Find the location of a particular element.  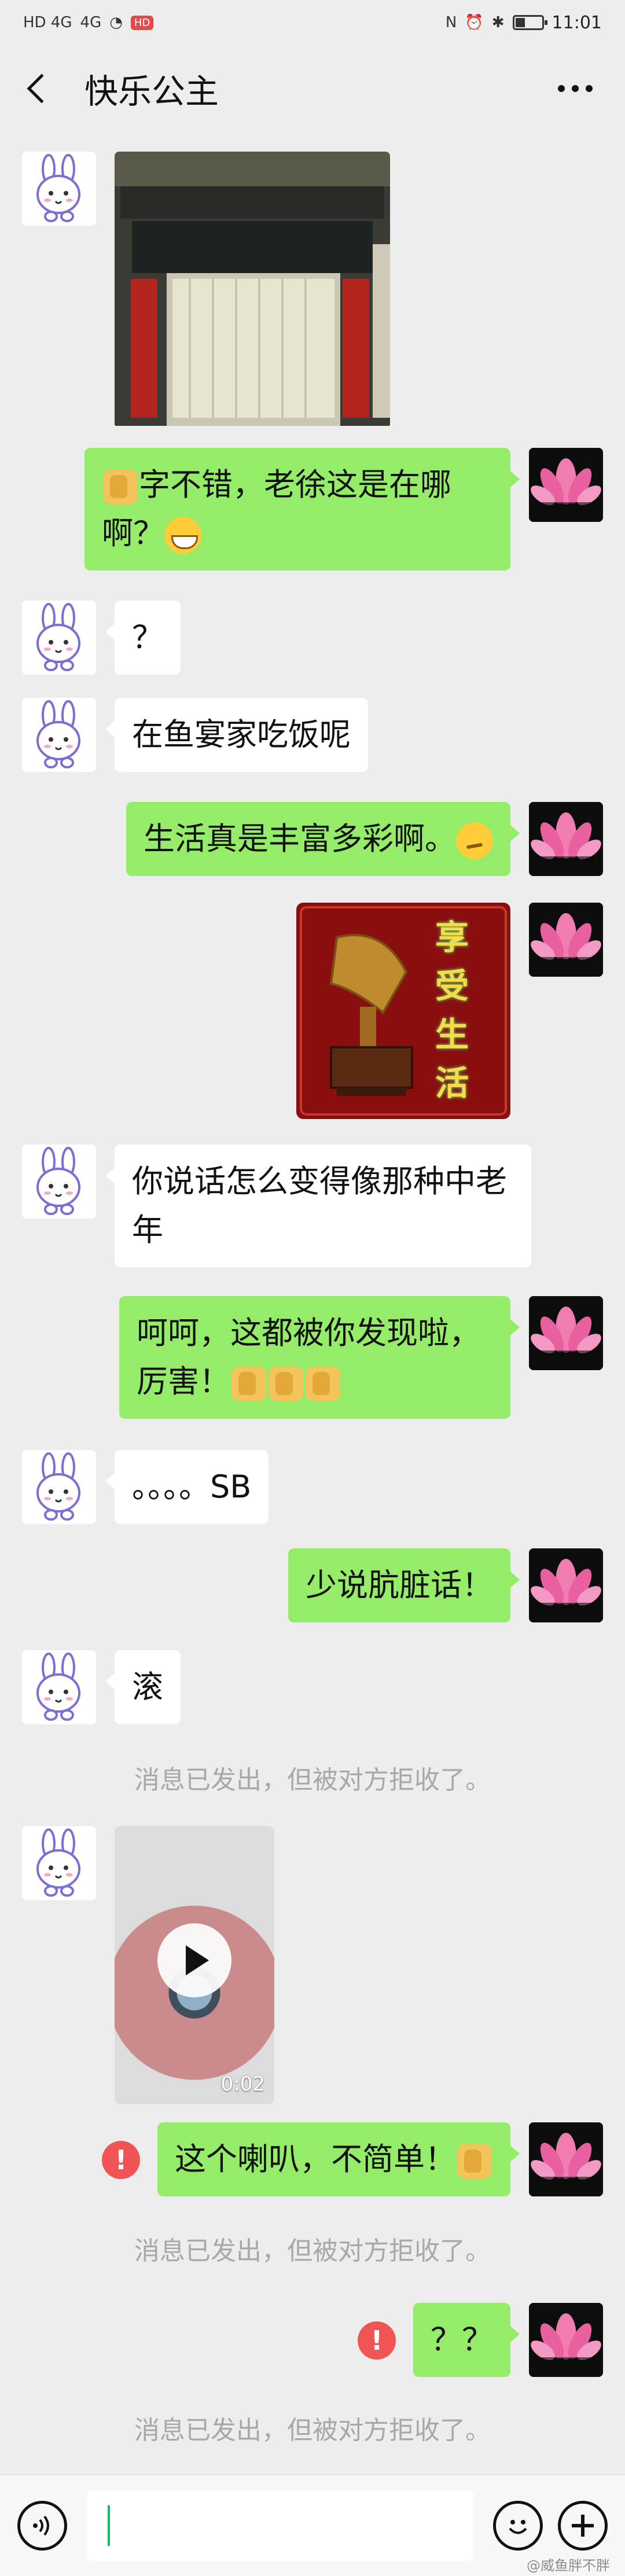

message-row: 少说肮脏话！ is located at coordinates (445, 1585).